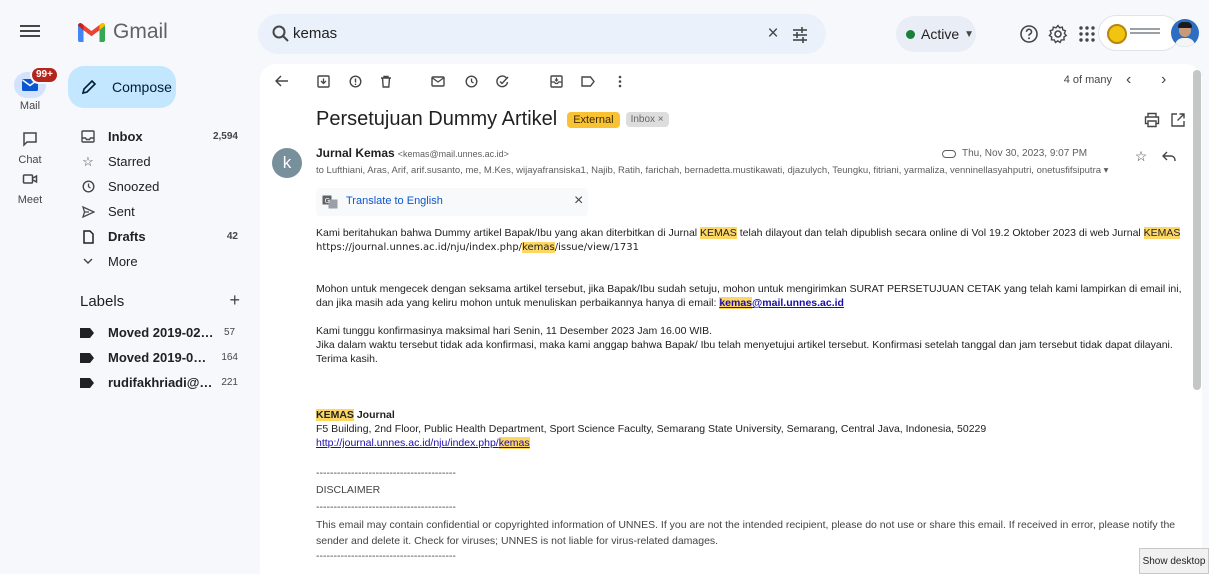 Image resolution: width=1209 pixels, height=574 pixels. I want to click on rail-label: Chat, so click(30, 160).